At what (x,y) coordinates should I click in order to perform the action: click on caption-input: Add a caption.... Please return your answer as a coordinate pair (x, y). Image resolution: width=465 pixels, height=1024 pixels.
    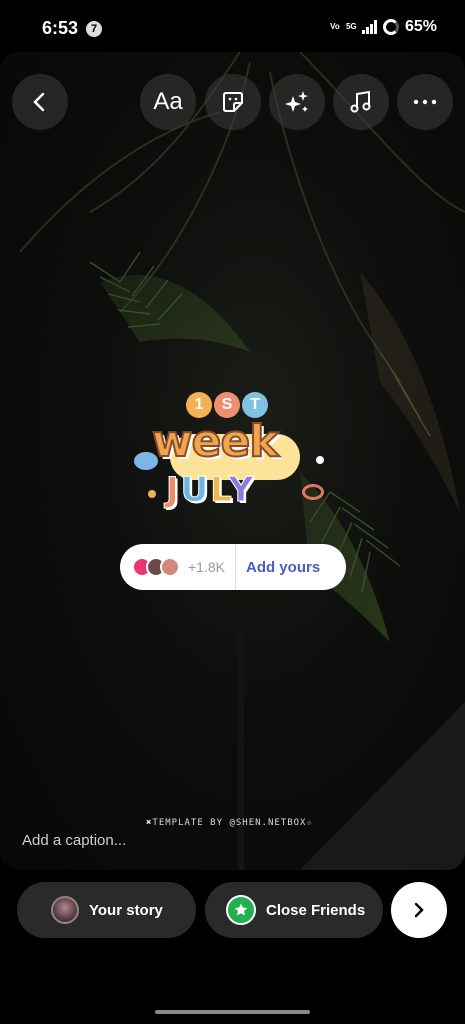
    Looking at the image, I should click on (74, 840).